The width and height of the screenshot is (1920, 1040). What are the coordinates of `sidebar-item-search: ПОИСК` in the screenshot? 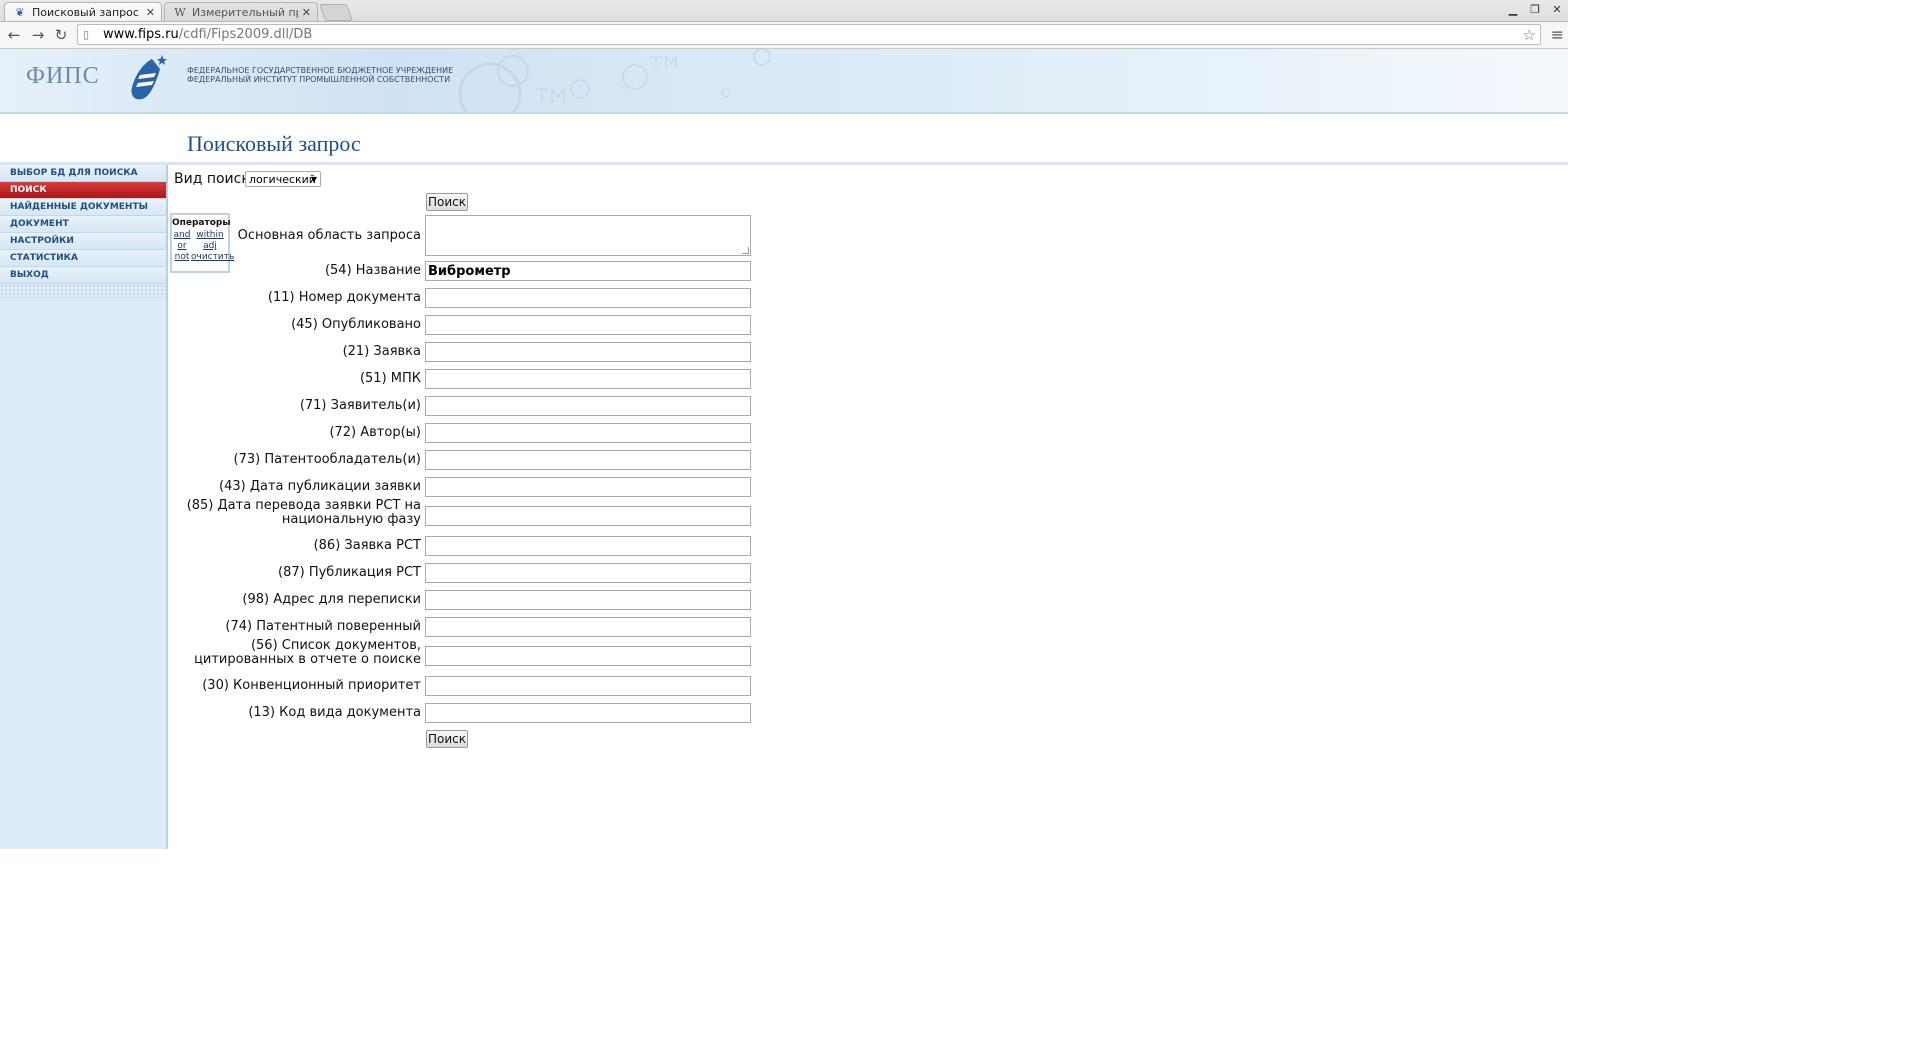 It's located at (83, 190).